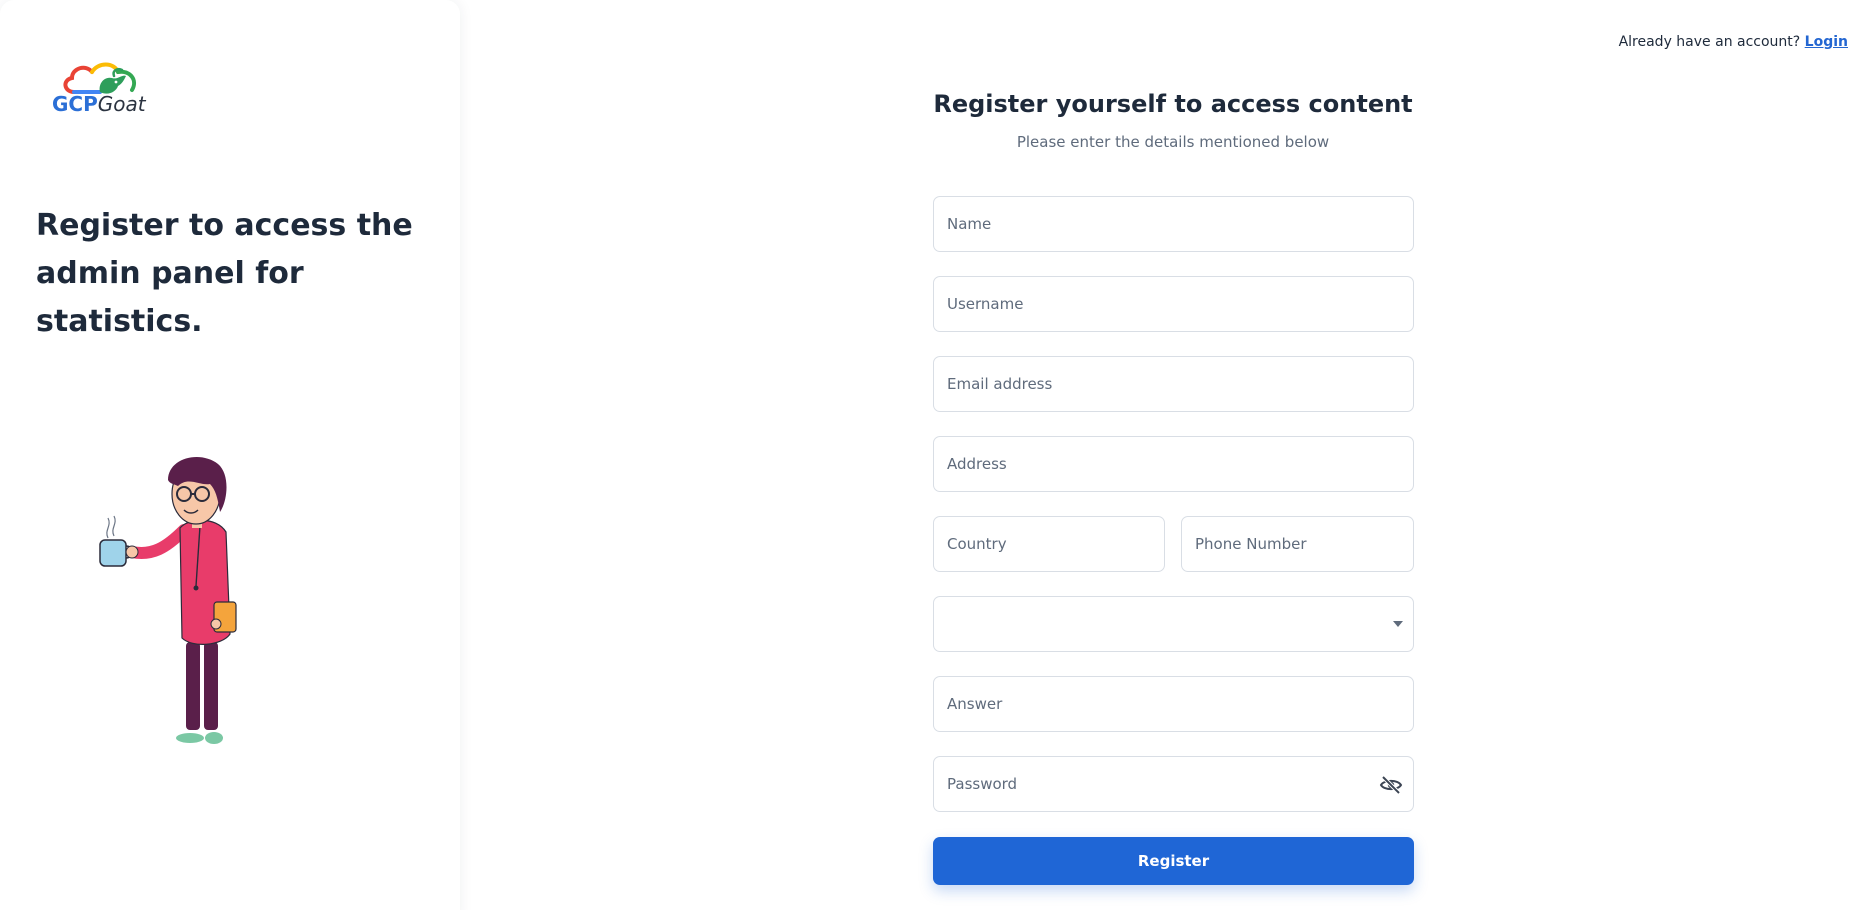 The width and height of the screenshot is (1863, 910). Describe the element at coordinates (1709, 42) in the screenshot. I see `login-prompt-text: Already have an account?` at that location.